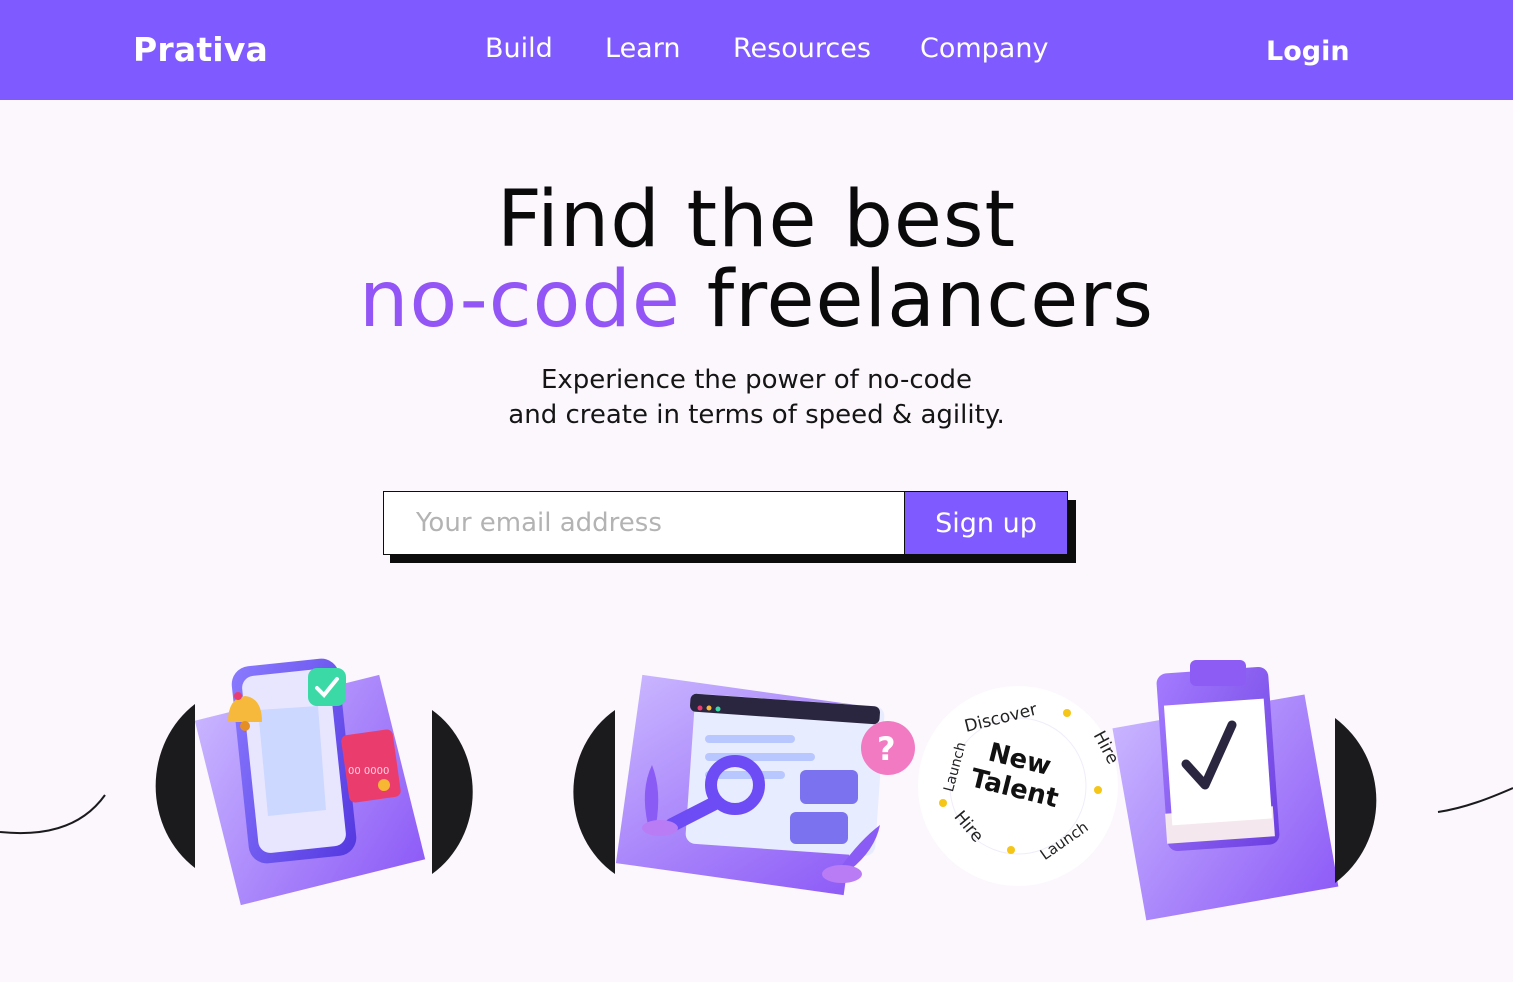  I want to click on login-link: Login, so click(1308, 51).